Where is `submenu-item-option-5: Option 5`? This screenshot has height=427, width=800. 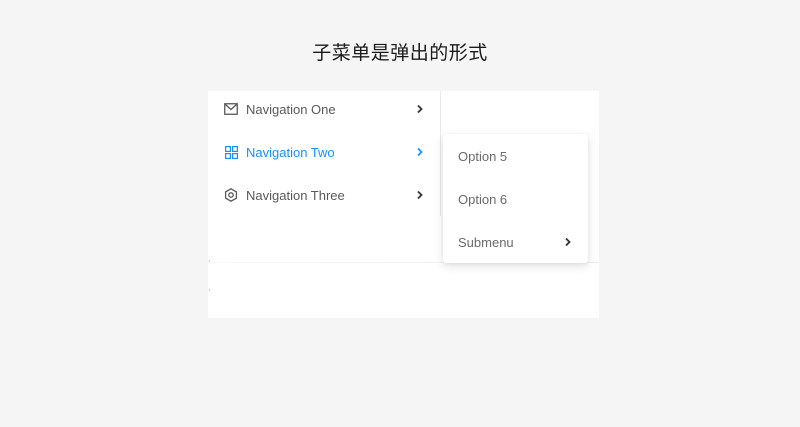
submenu-item-option-5: Option 5 is located at coordinates (515, 156).